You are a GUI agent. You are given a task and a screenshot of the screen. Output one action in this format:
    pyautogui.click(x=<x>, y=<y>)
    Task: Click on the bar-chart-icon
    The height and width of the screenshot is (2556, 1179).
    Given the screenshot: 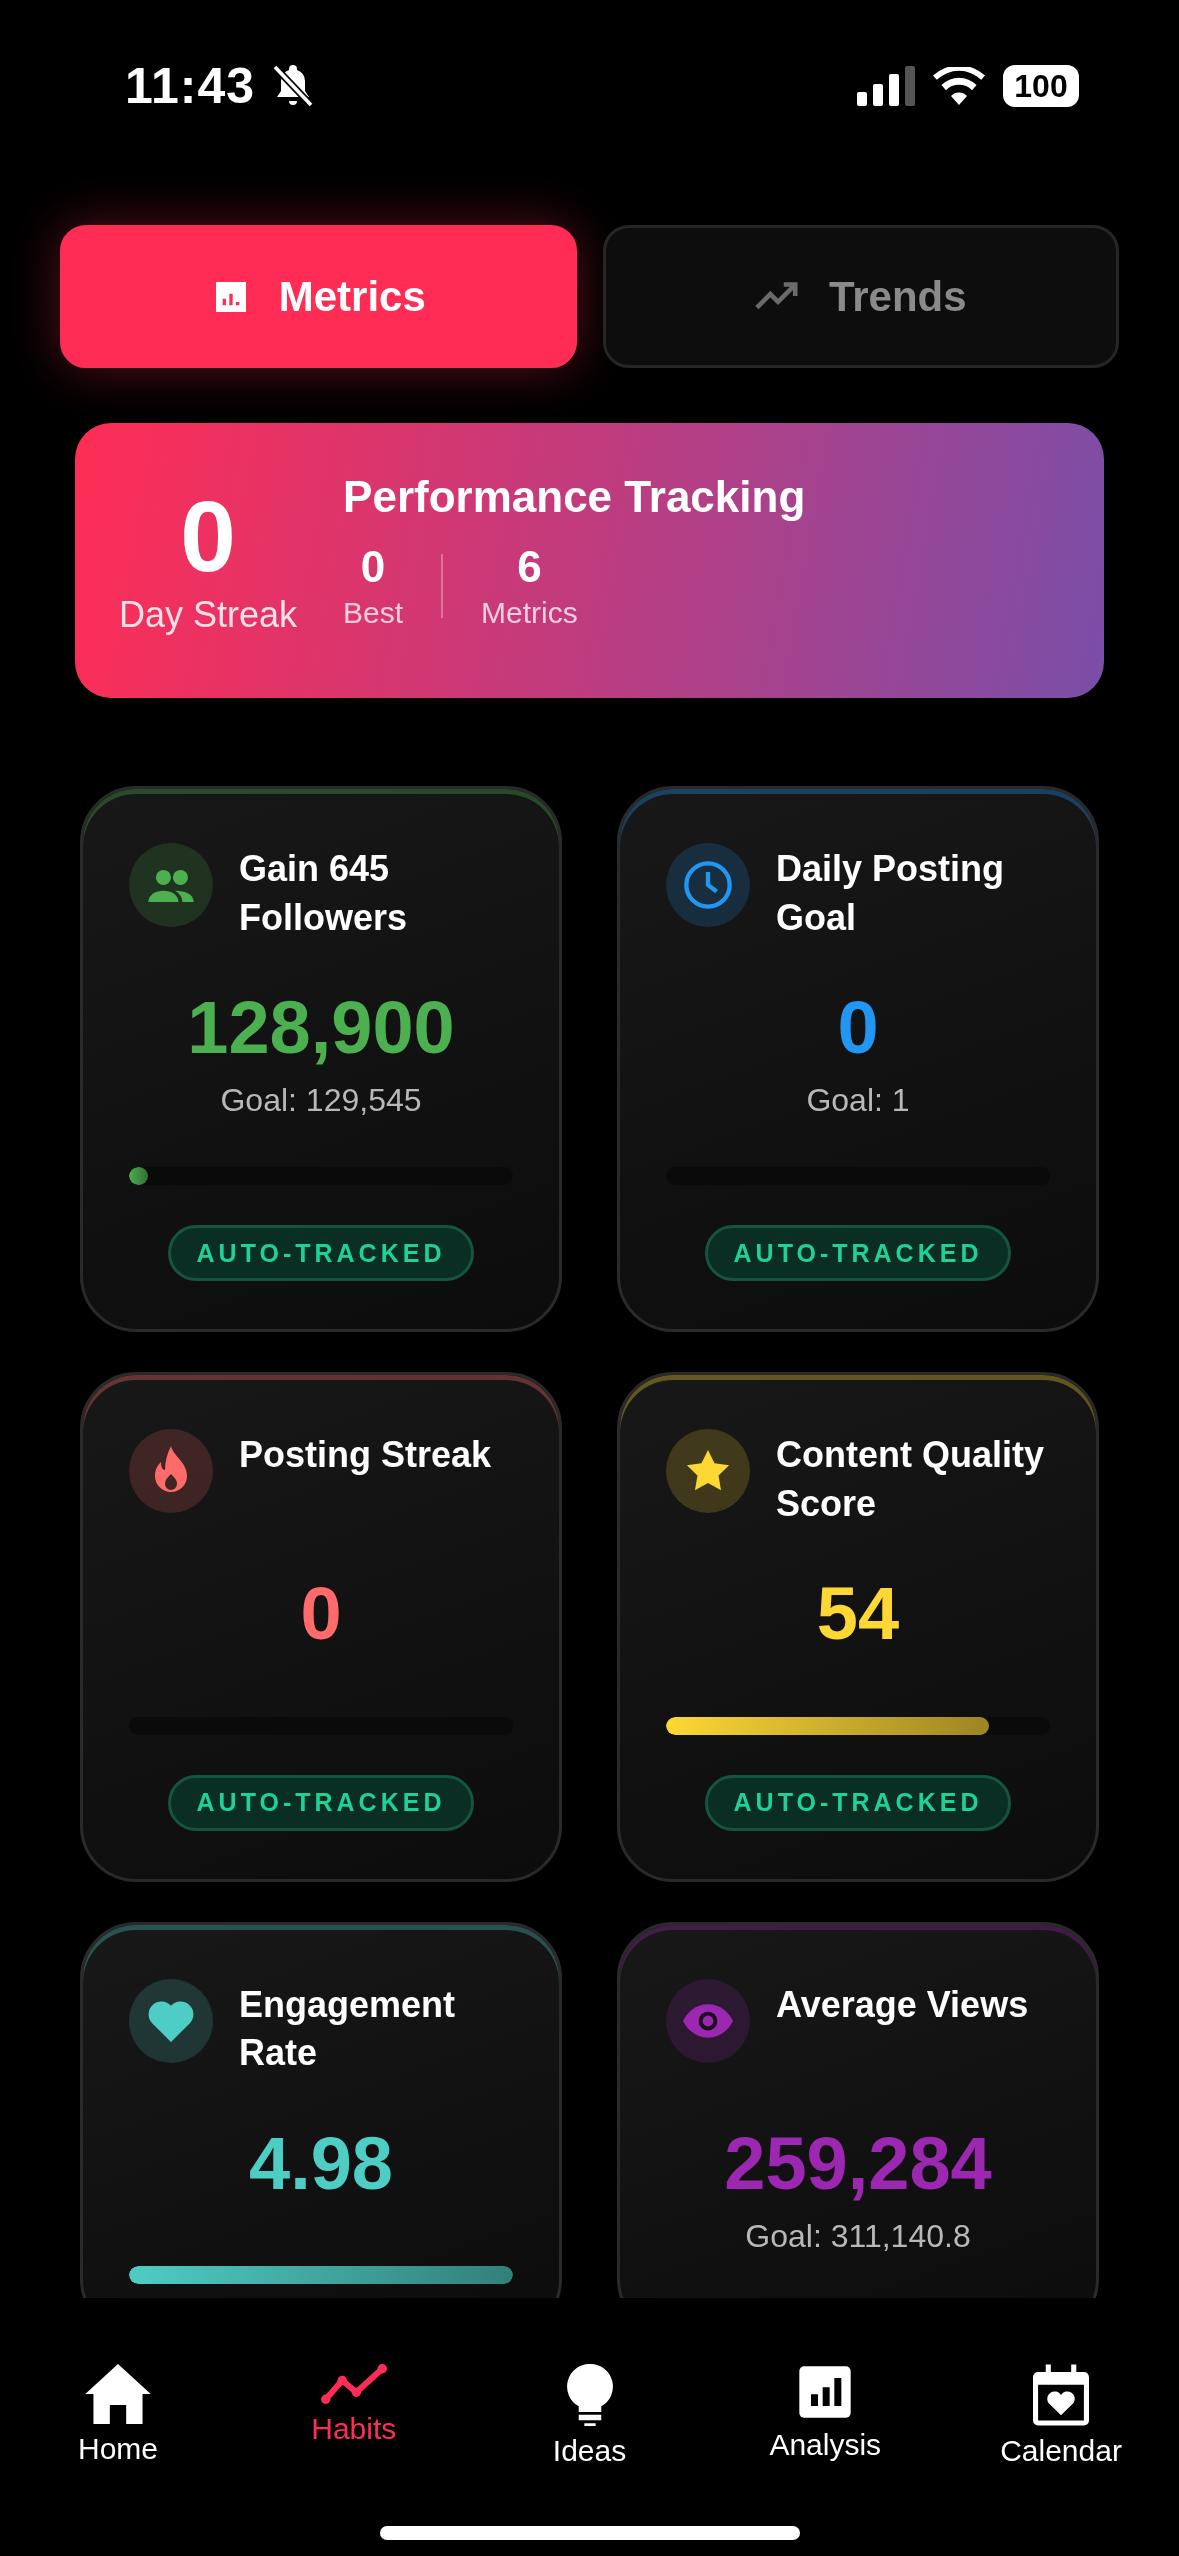 What is the action you would take?
    pyautogui.click(x=825, y=2392)
    